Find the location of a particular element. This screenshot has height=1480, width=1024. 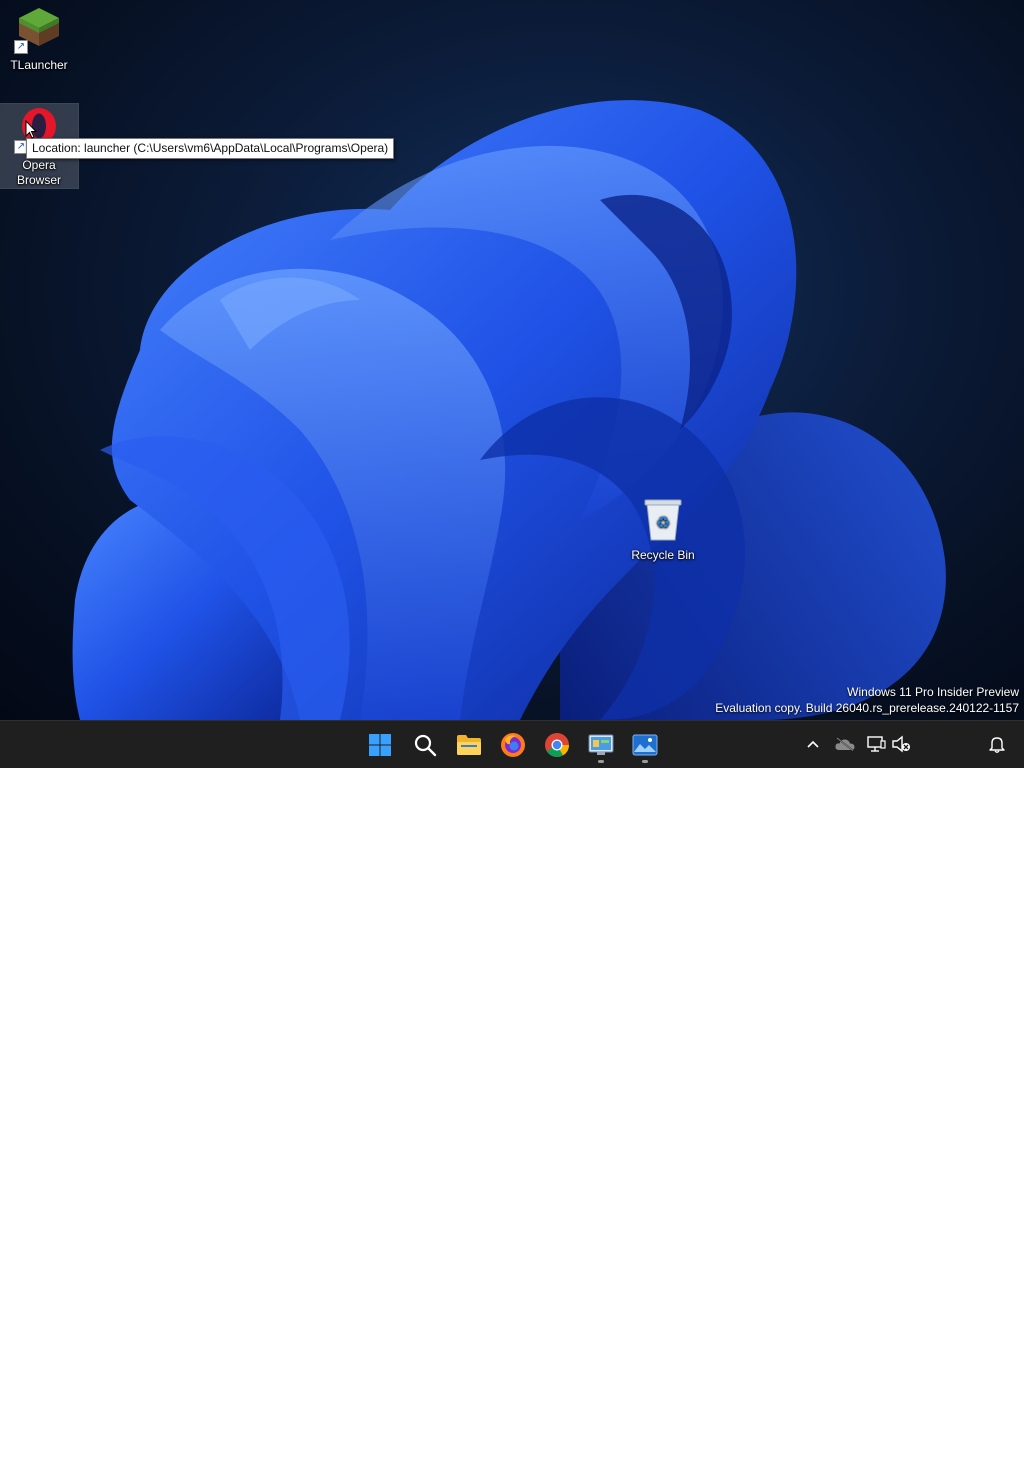

bell-icon is located at coordinates (997, 745).